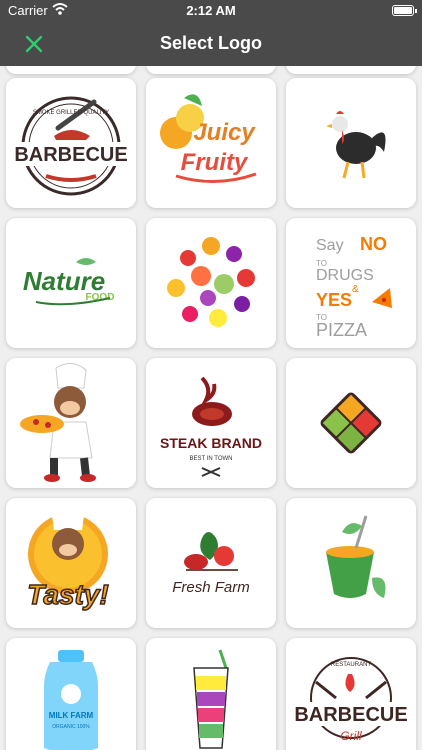  I want to click on logo-text: YES, so click(334, 300).